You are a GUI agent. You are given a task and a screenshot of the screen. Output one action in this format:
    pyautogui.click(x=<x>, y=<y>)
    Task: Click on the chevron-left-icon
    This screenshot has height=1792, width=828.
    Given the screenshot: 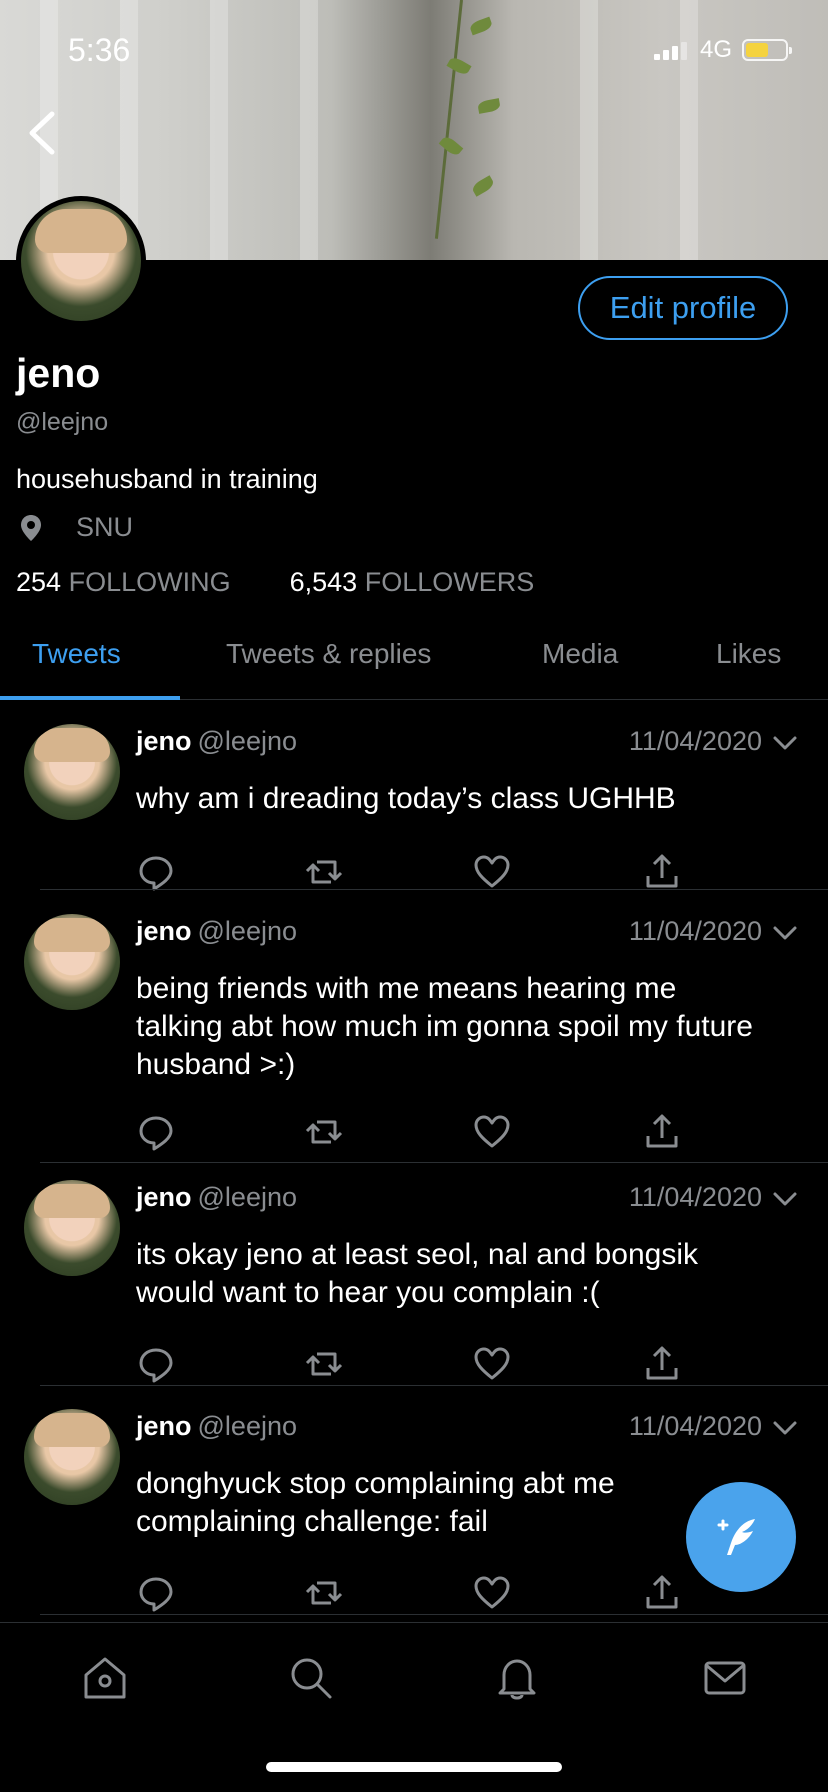 What is the action you would take?
    pyautogui.click(x=42, y=133)
    